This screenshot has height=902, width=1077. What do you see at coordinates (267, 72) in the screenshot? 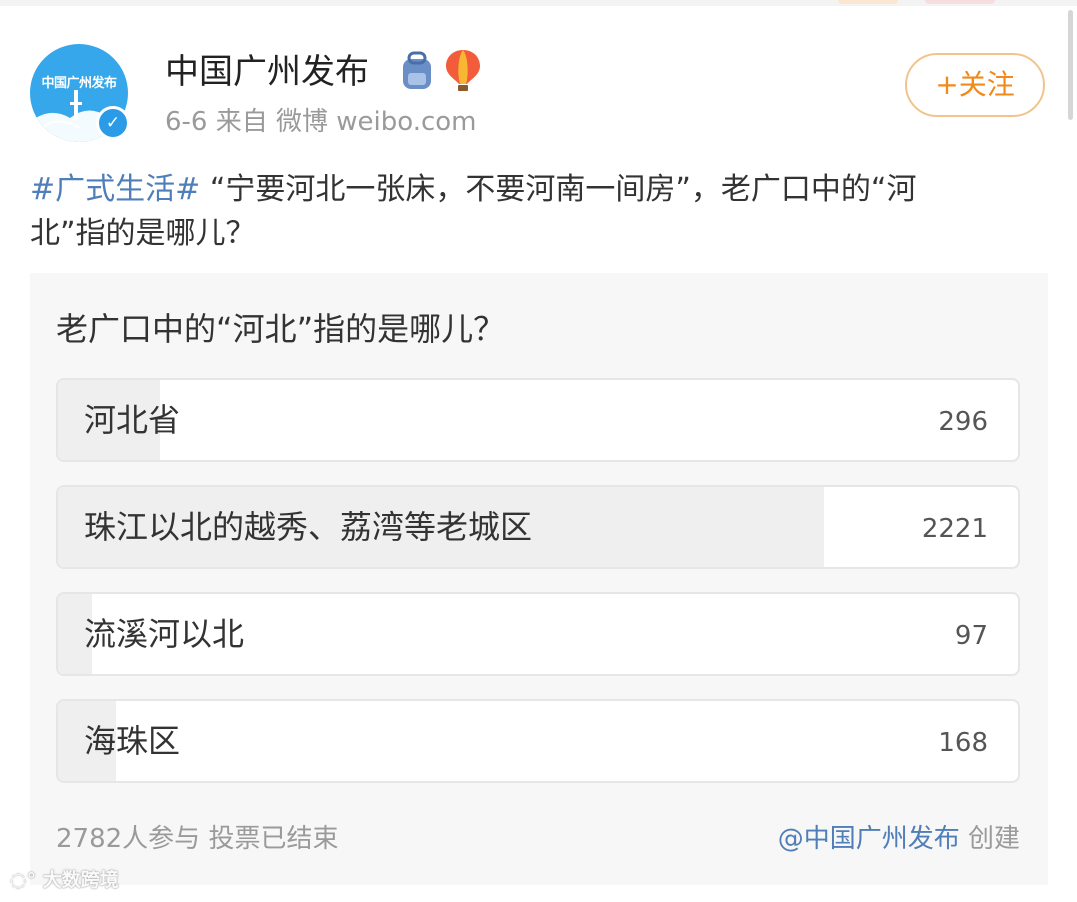
I see `author-name: 中国广州发布` at bounding box center [267, 72].